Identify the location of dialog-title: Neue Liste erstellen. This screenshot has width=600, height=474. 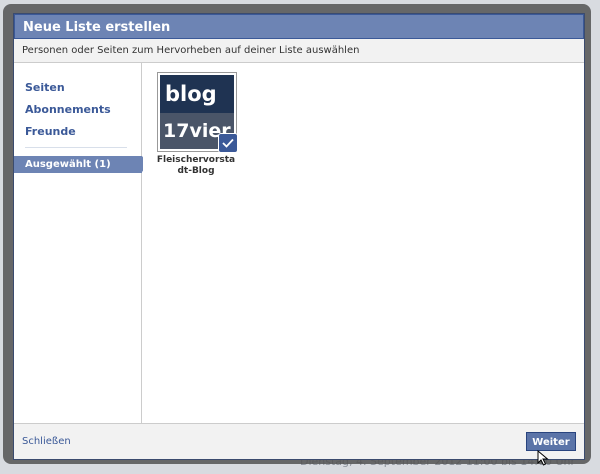
(299, 26).